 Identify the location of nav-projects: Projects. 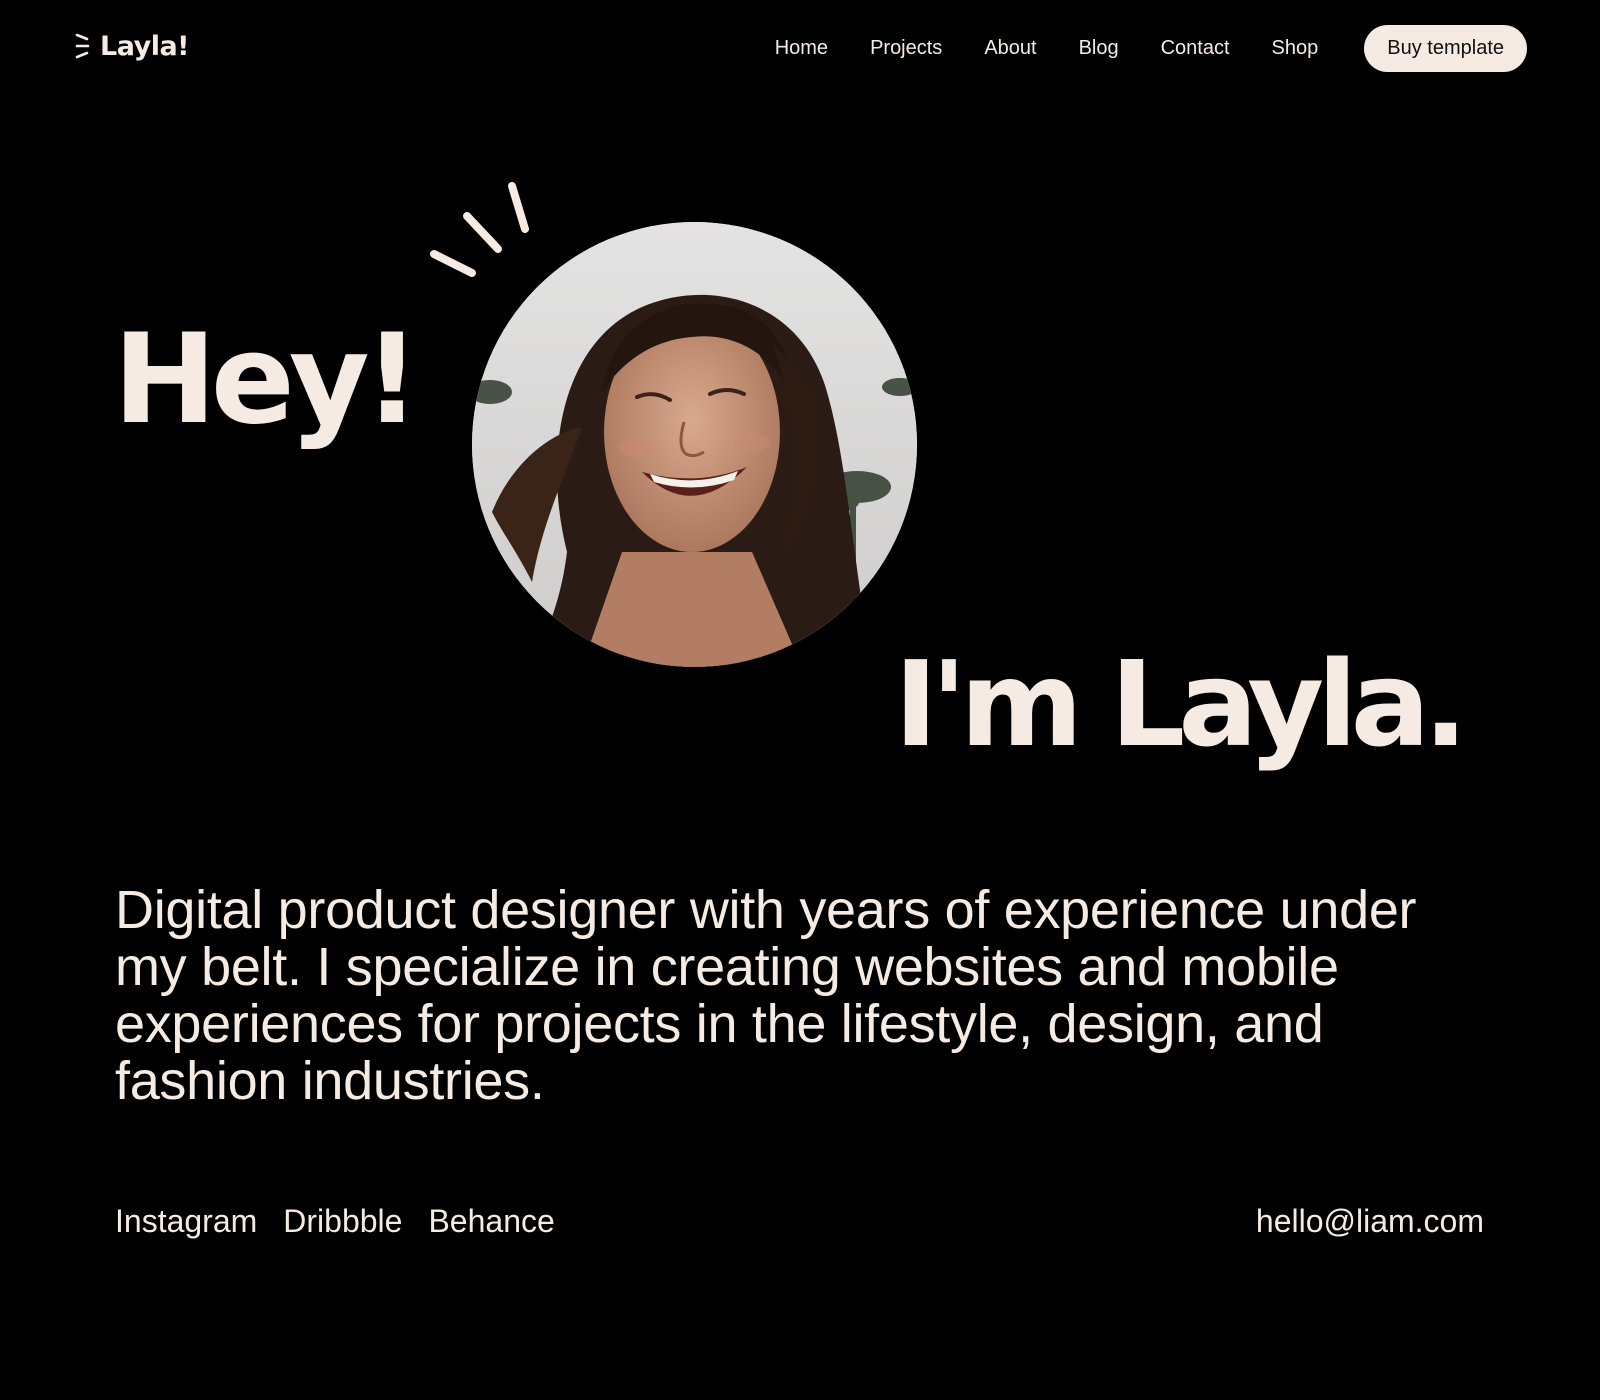
(906, 48).